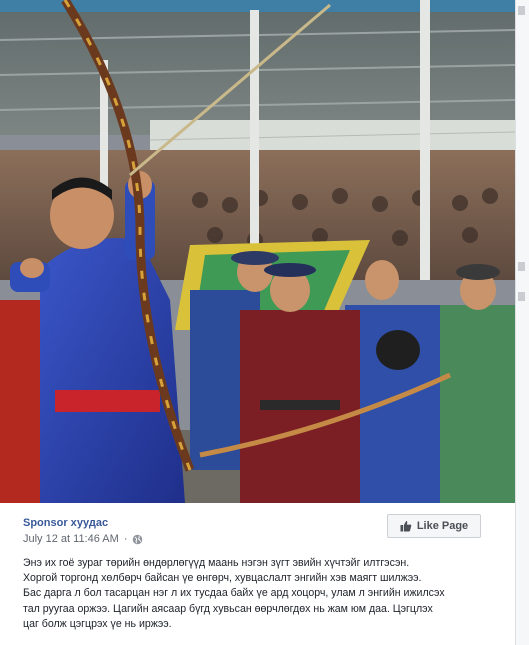 The height and width of the screenshot is (645, 529). Describe the element at coordinates (137, 539) in the screenshot. I see `globe-icon` at that location.